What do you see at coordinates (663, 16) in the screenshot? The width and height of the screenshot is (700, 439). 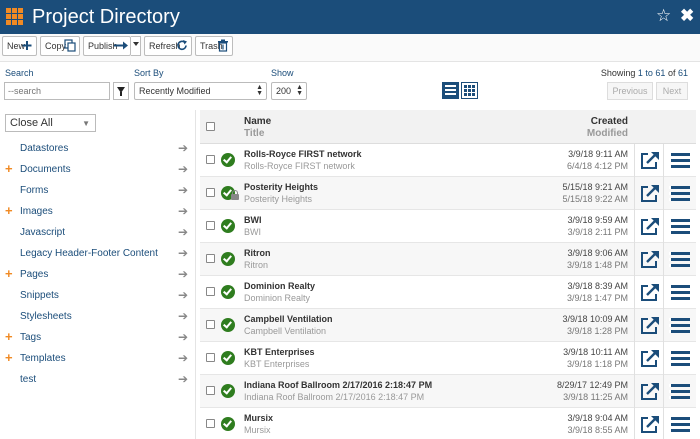 I see `star-icon: ☆` at bounding box center [663, 16].